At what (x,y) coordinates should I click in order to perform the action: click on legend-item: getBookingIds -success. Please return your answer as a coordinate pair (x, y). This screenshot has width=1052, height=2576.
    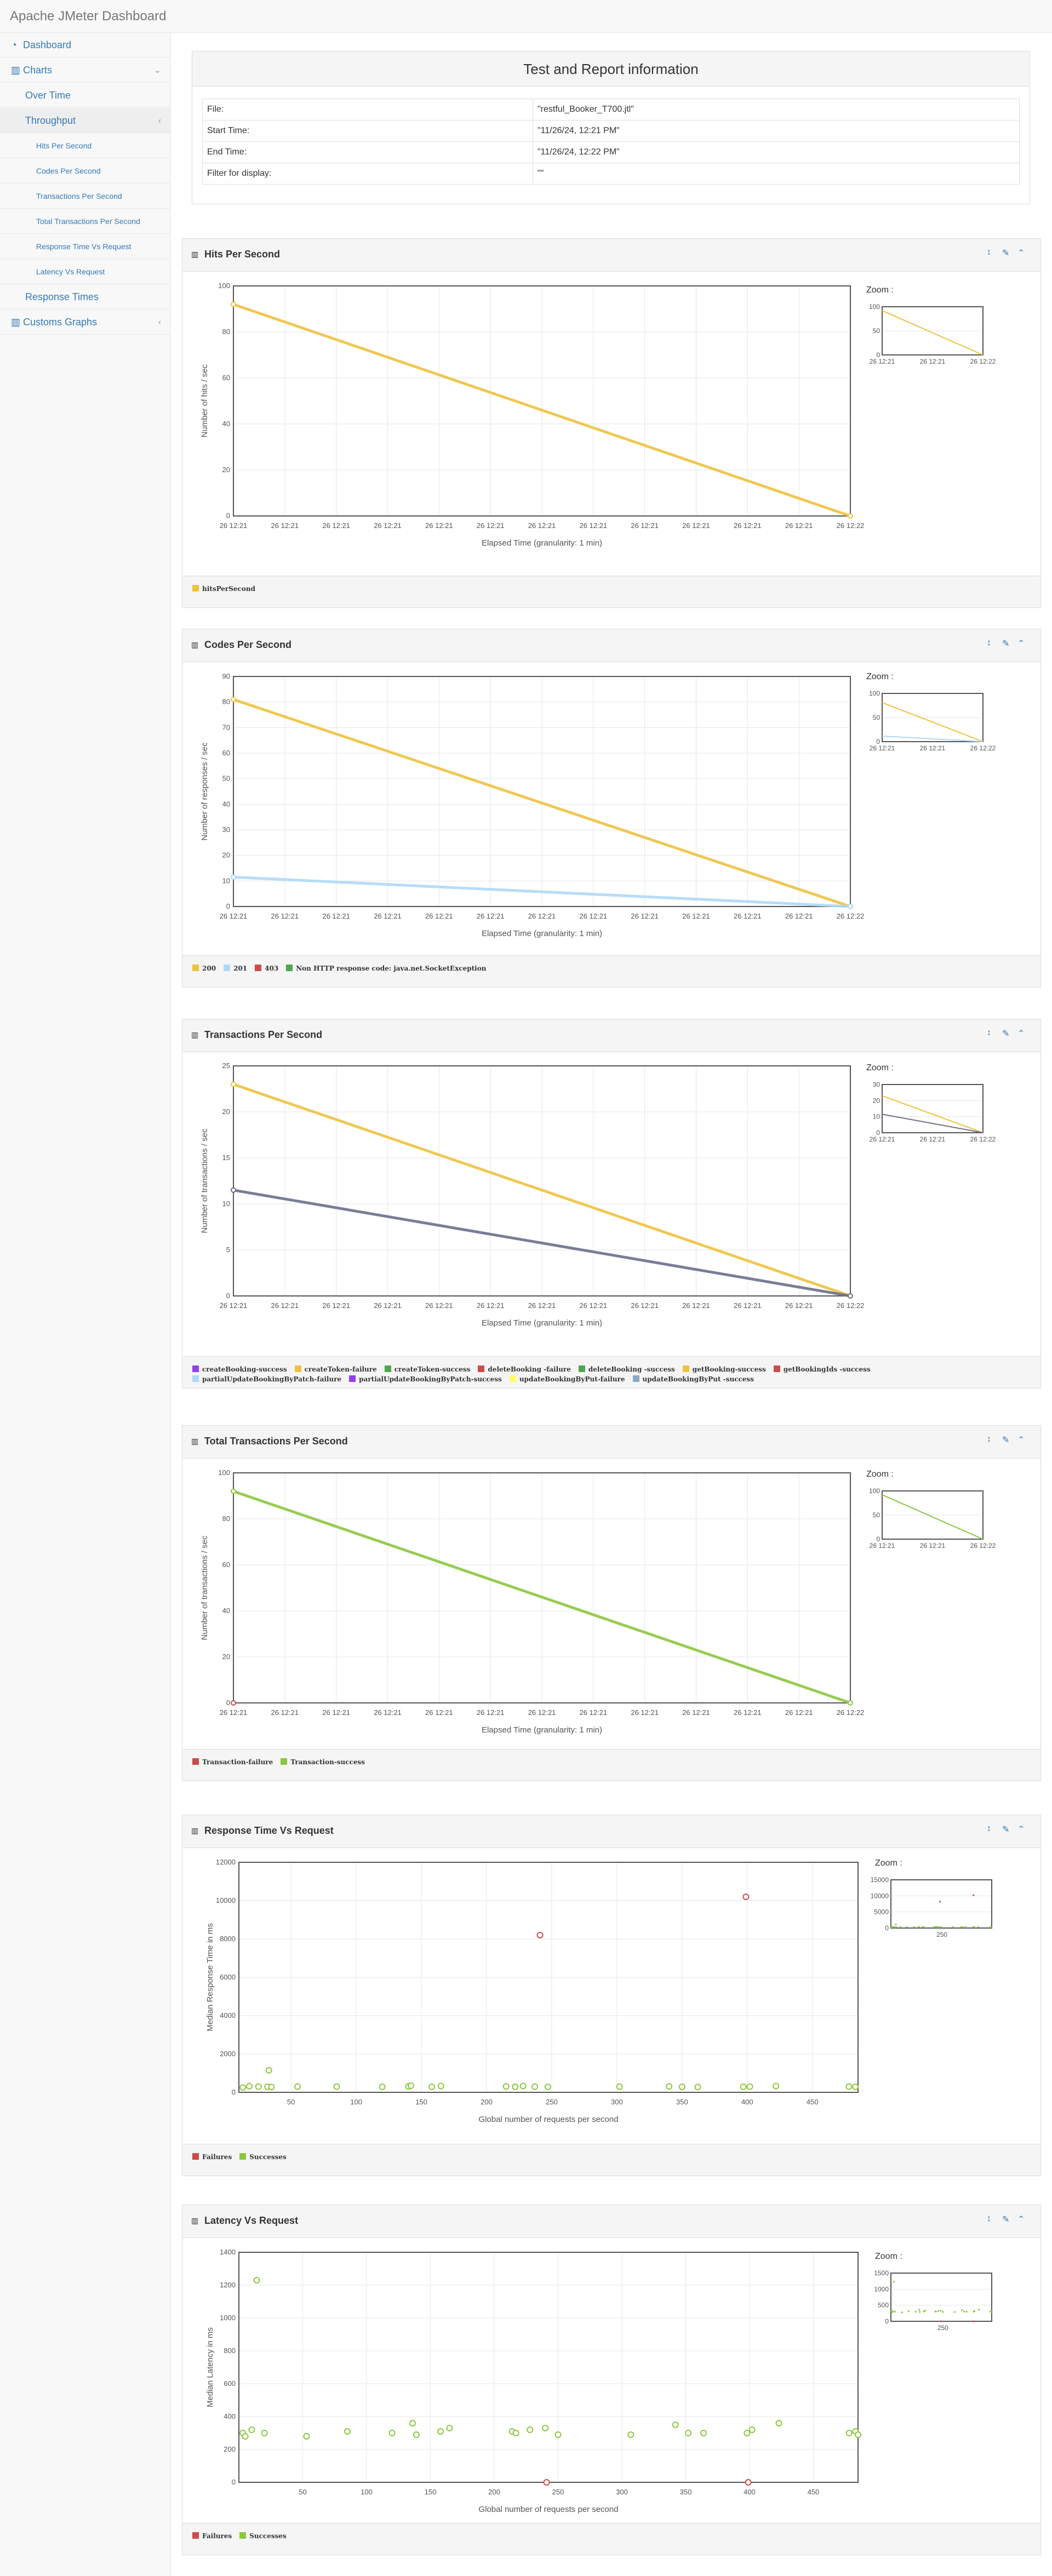
    Looking at the image, I should click on (822, 1369).